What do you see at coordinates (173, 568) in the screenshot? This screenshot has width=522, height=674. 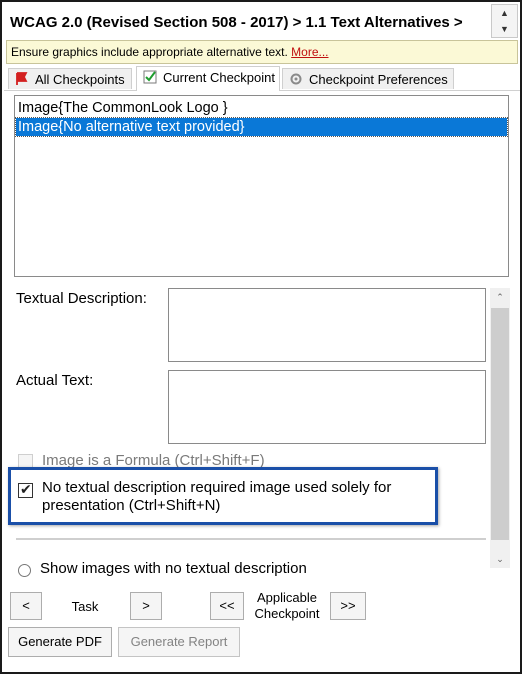 I see `show-images-label: Show images with no textual description` at bounding box center [173, 568].